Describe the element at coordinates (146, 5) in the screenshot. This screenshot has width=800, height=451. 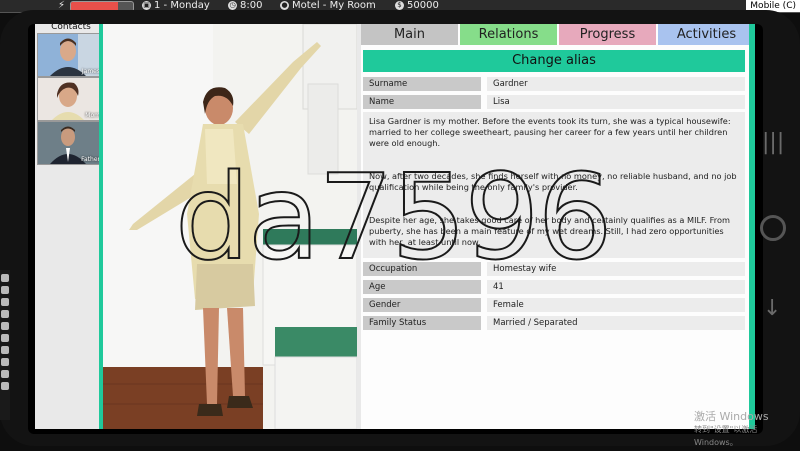
I see `calendar-icon: ▣` at that location.